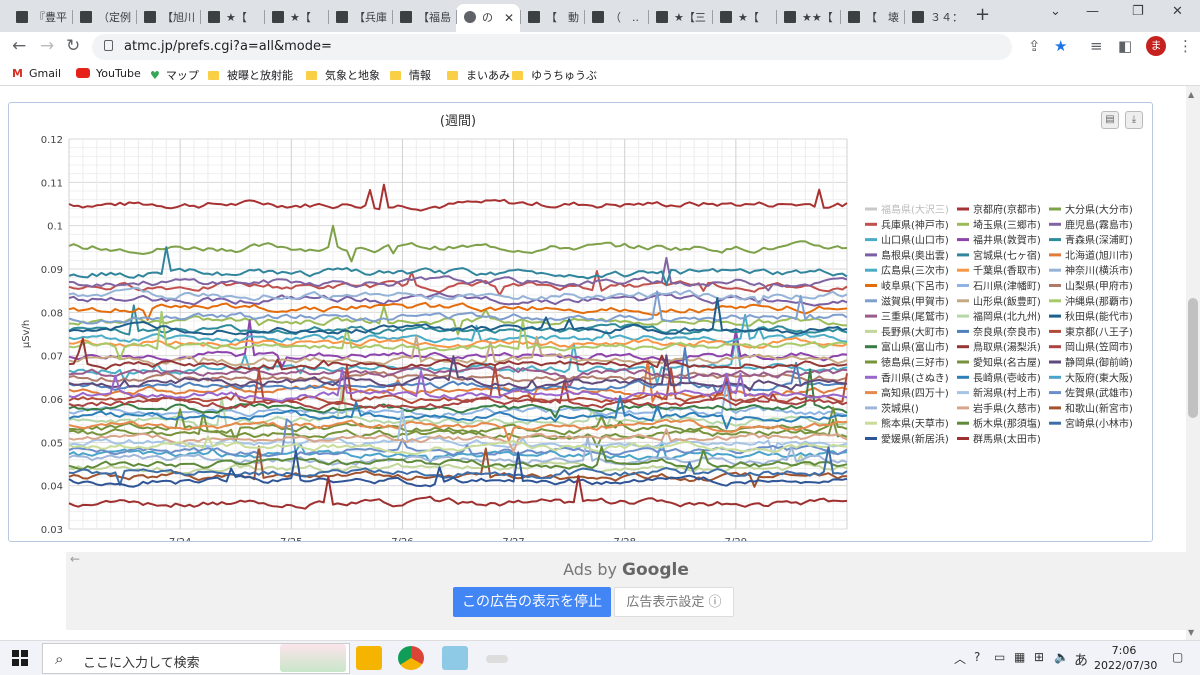 The height and width of the screenshot is (675, 1200). Describe the element at coordinates (1007, 316) in the screenshot. I see `legend-entry: 福岡県(北九州)` at that location.